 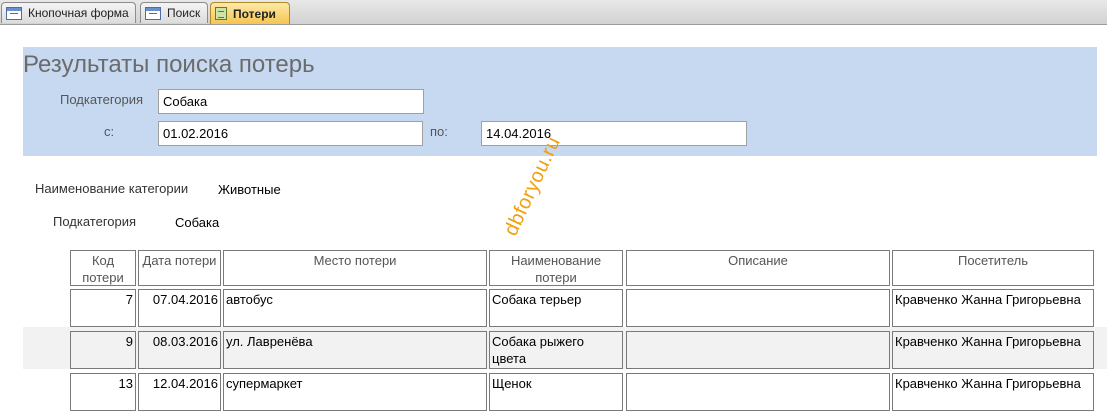 What do you see at coordinates (556, 268) in the screenshot?
I see `column-header-loss-name: Наименование потери` at bounding box center [556, 268].